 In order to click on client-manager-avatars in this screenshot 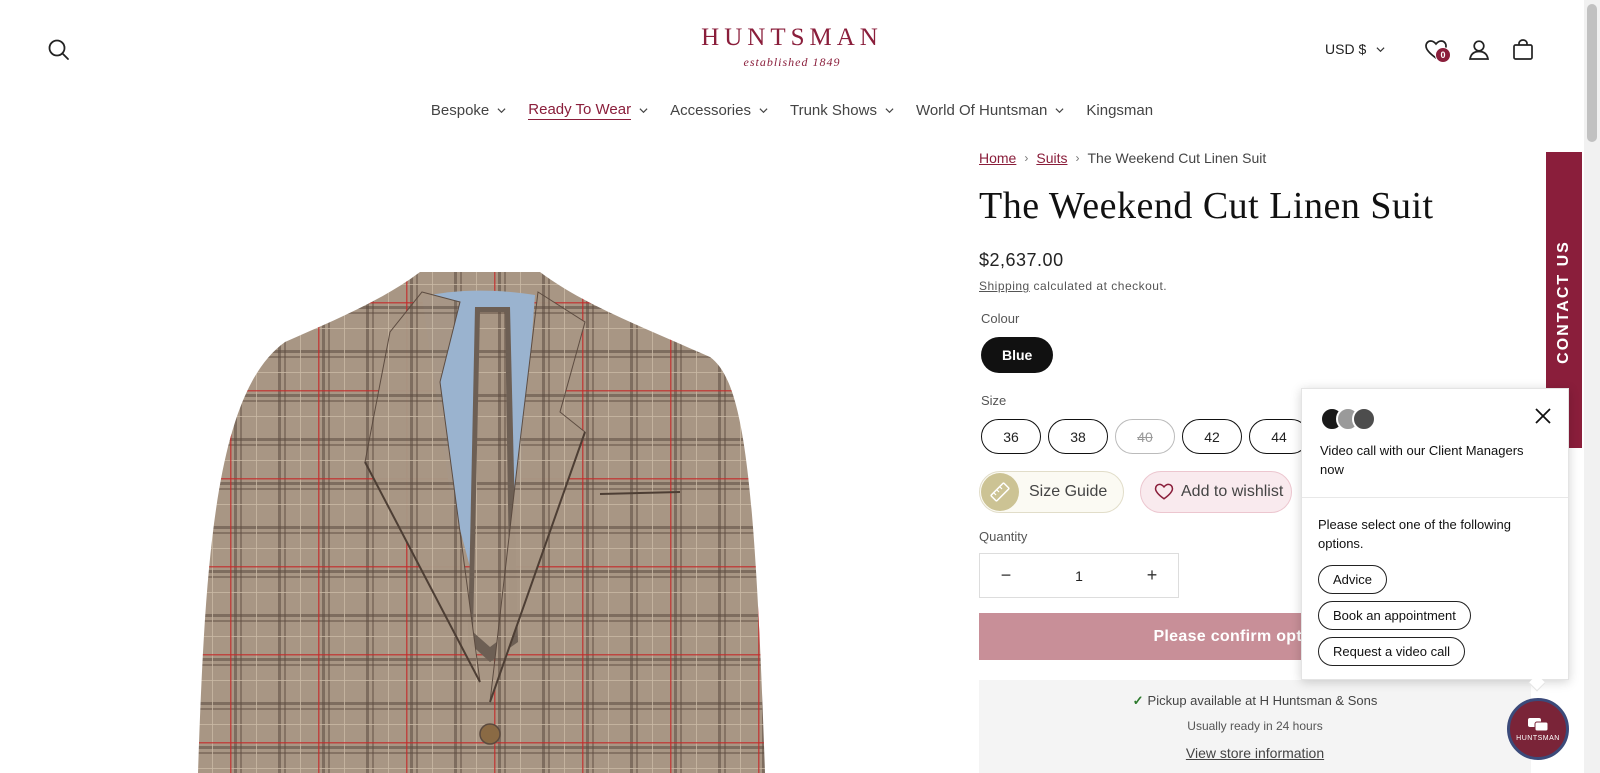, I will do `click(1348, 419)`.